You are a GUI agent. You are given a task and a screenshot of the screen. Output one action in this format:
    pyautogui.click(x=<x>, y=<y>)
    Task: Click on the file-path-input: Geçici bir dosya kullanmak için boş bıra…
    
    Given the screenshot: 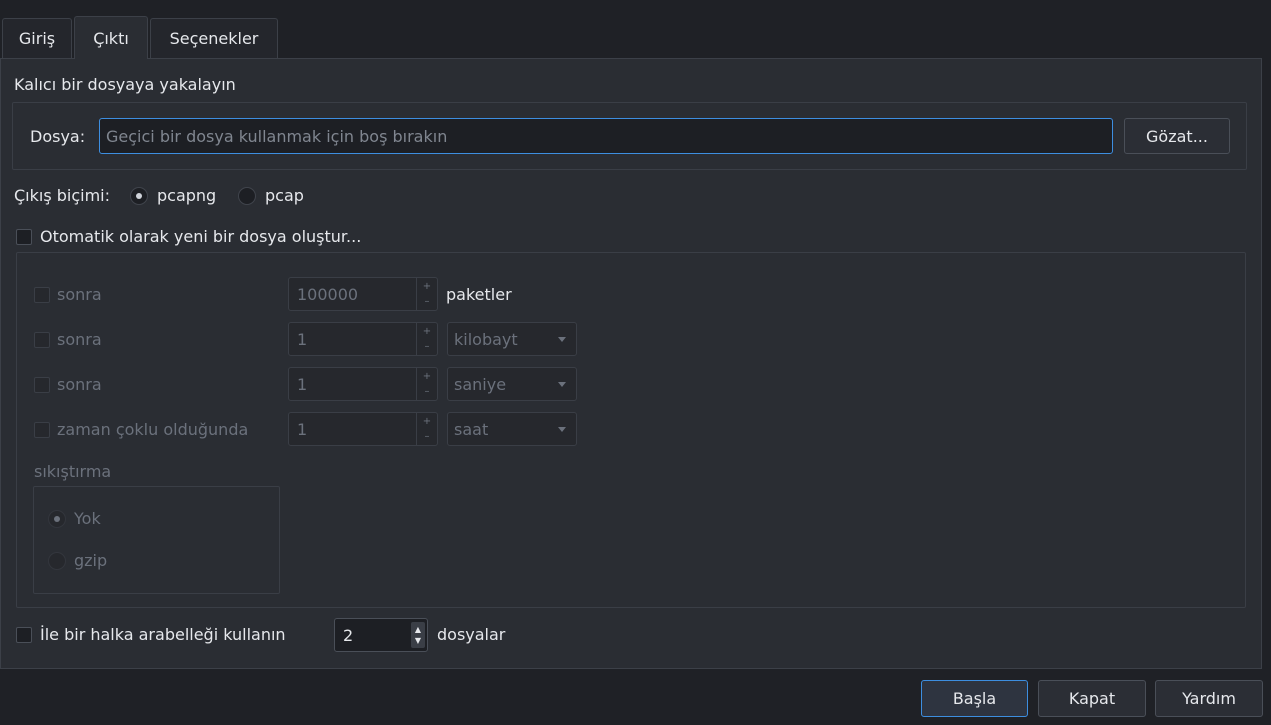 What is the action you would take?
    pyautogui.click(x=606, y=136)
    